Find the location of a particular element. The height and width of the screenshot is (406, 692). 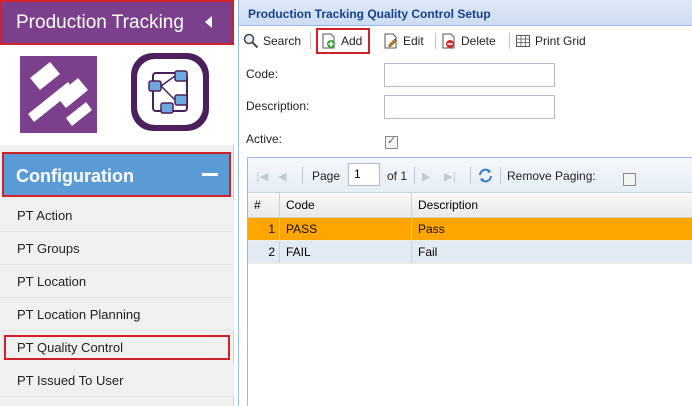

sidebar-item-pt-location-planning: PT Location Planning is located at coordinates (117, 314).